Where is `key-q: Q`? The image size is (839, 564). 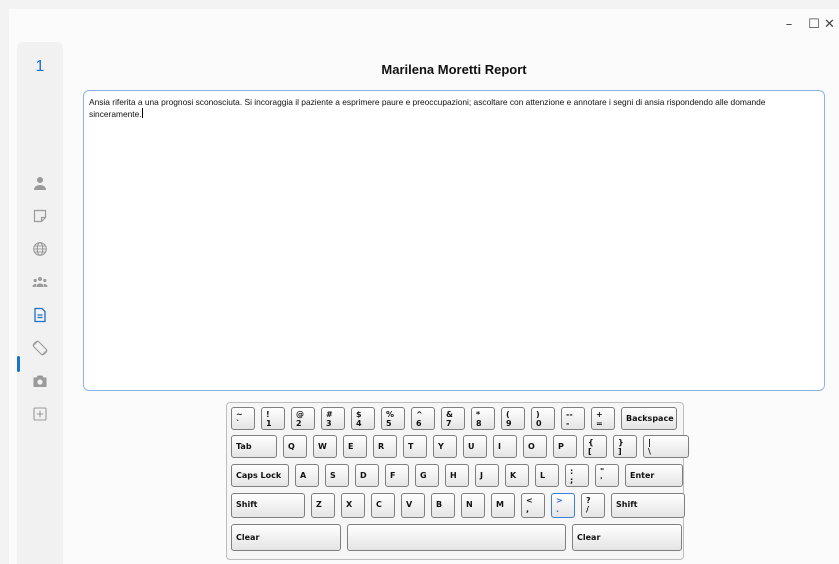
key-q: Q is located at coordinates (295, 446).